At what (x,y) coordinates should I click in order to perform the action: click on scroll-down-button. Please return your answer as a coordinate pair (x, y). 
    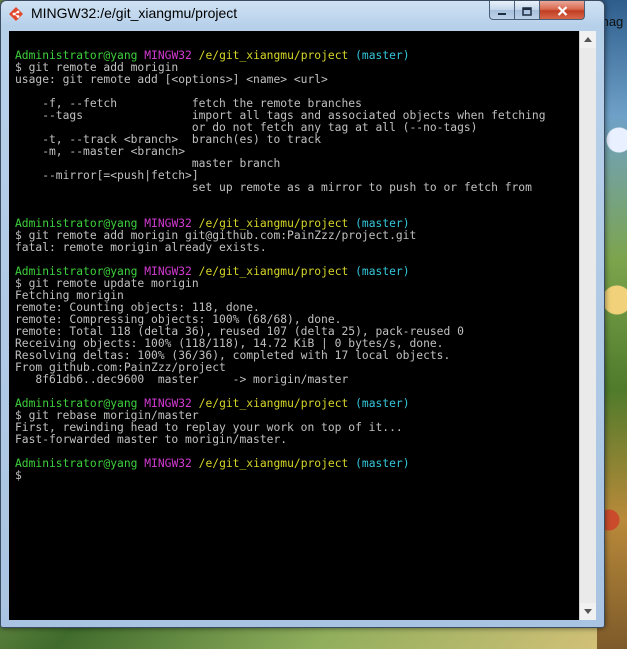
    Looking at the image, I should click on (588, 611).